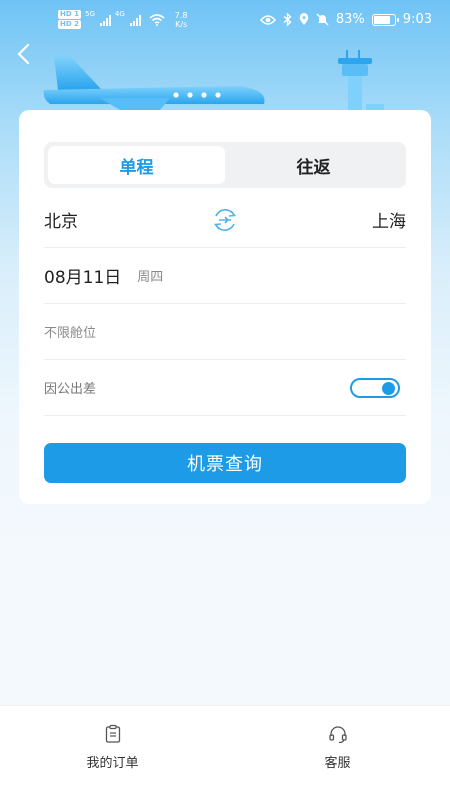 The height and width of the screenshot is (800, 450). Describe the element at coordinates (123, 19) in the screenshot. I see `status-left: HD 1 HD 2 5G 4G 7.8 K/s` at that location.